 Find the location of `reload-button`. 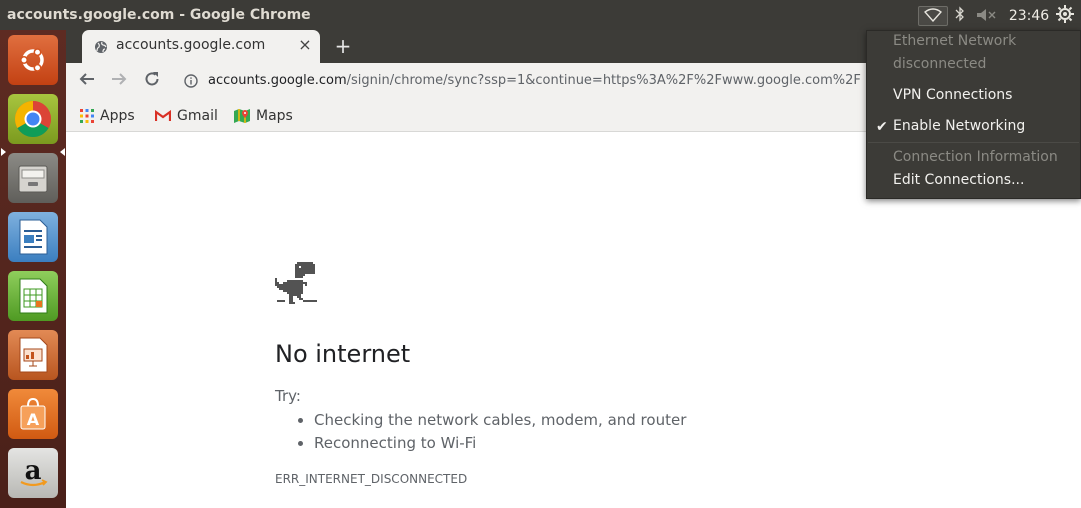

reload-button is located at coordinates (152, 81).